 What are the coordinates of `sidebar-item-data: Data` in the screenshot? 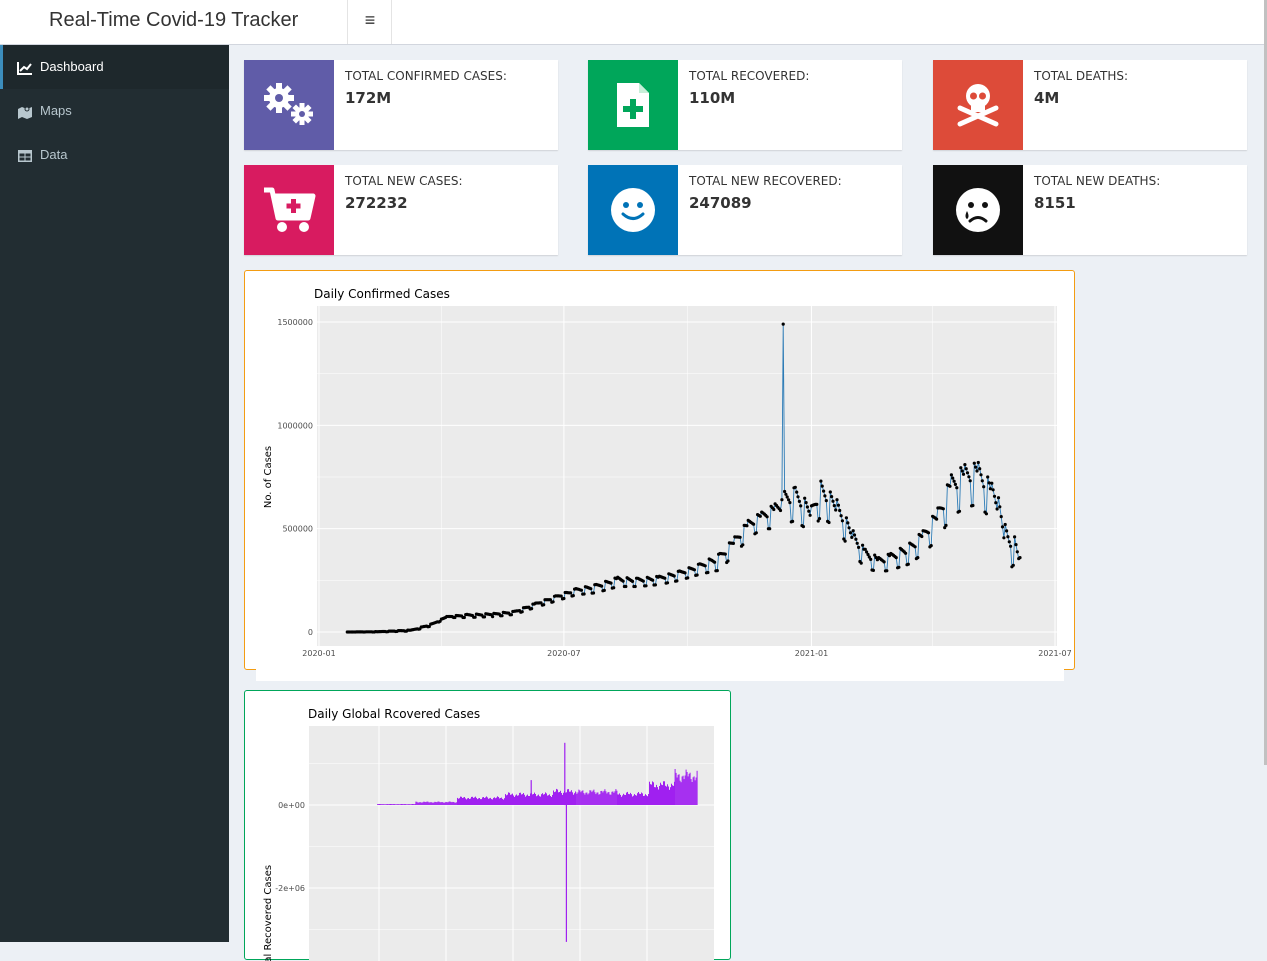 It's located at (114, 155).